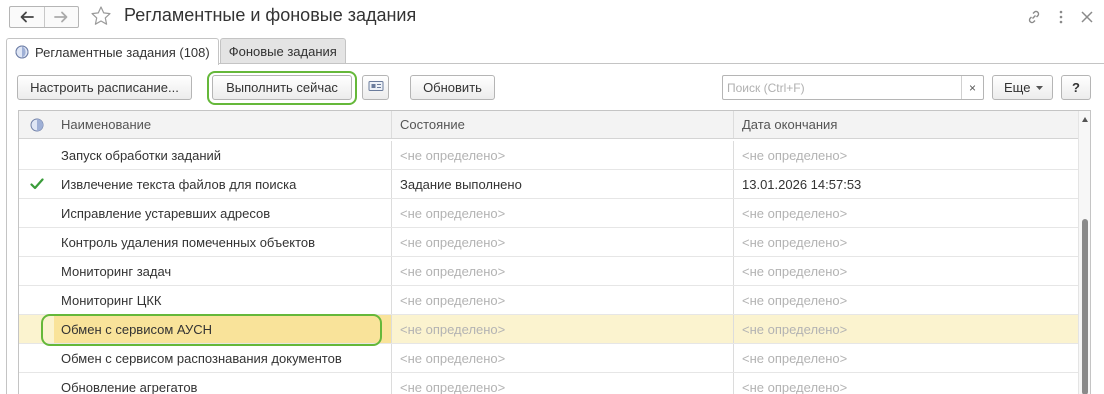  I want to click on scroll-up-arrow-icon, so click(1085, 119).